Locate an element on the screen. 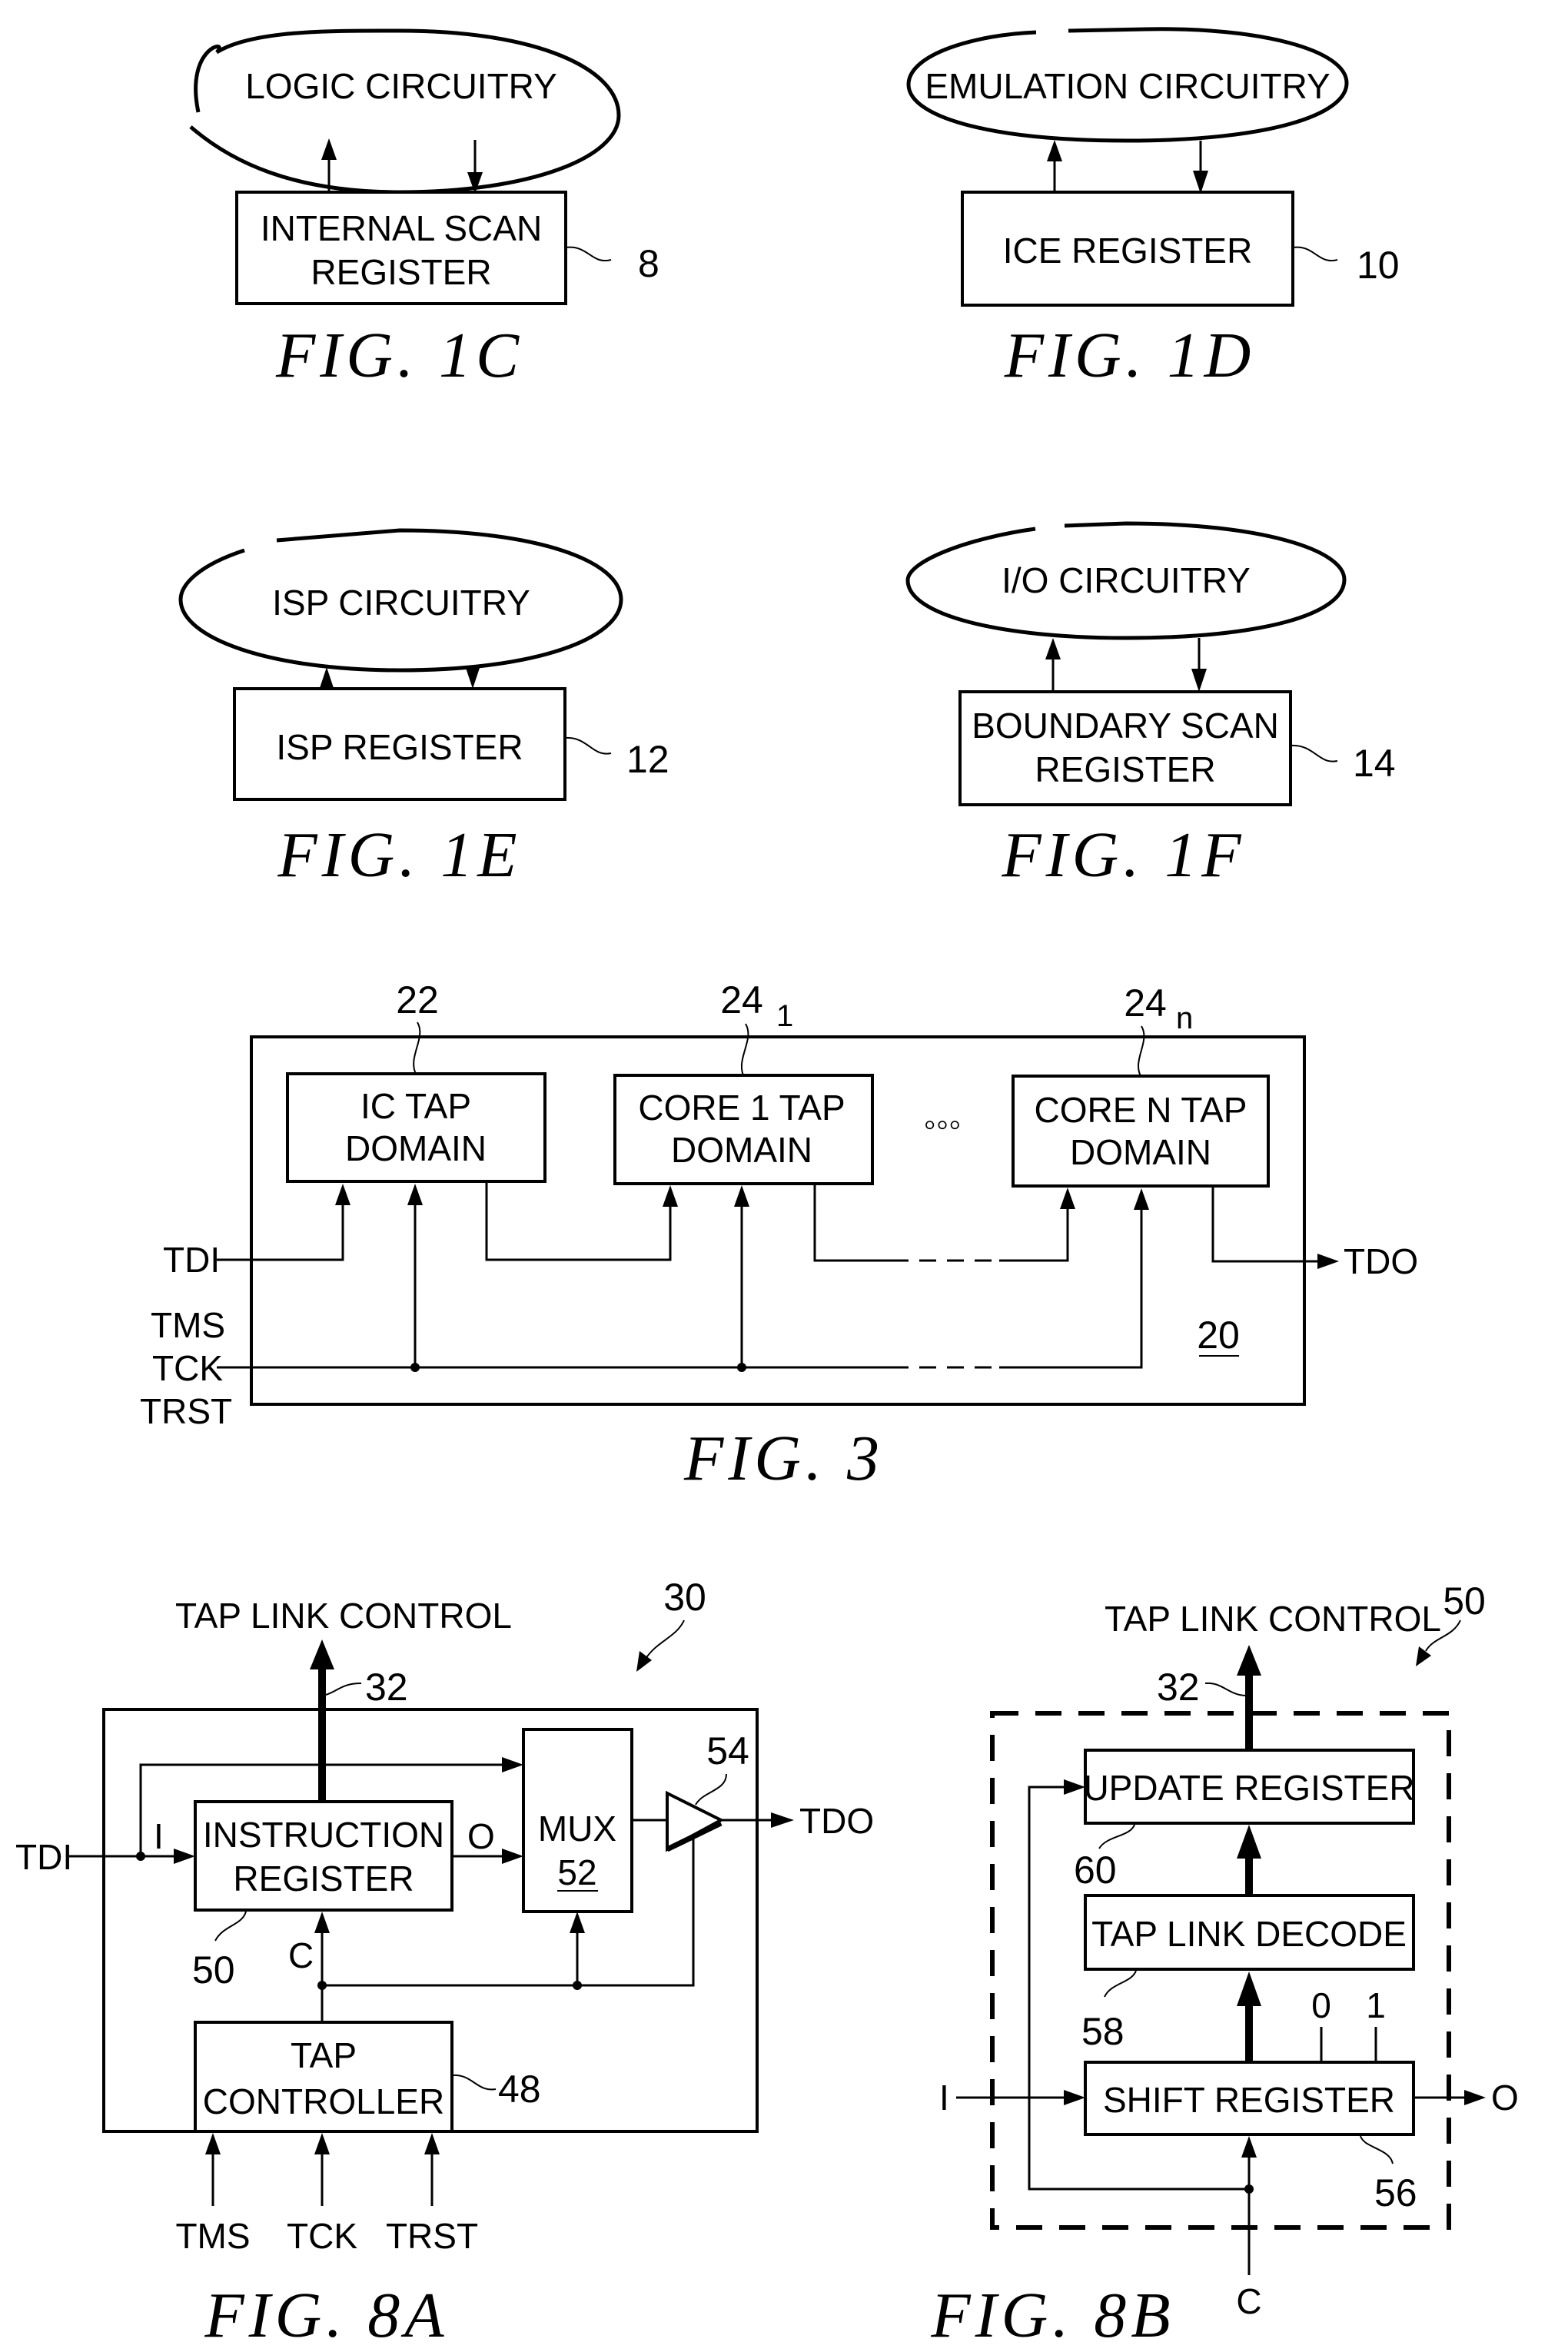 Image resolution: width=1568 pixels, height=2352 pixels. ref-8: 8 is located at coordinates (648, 263).